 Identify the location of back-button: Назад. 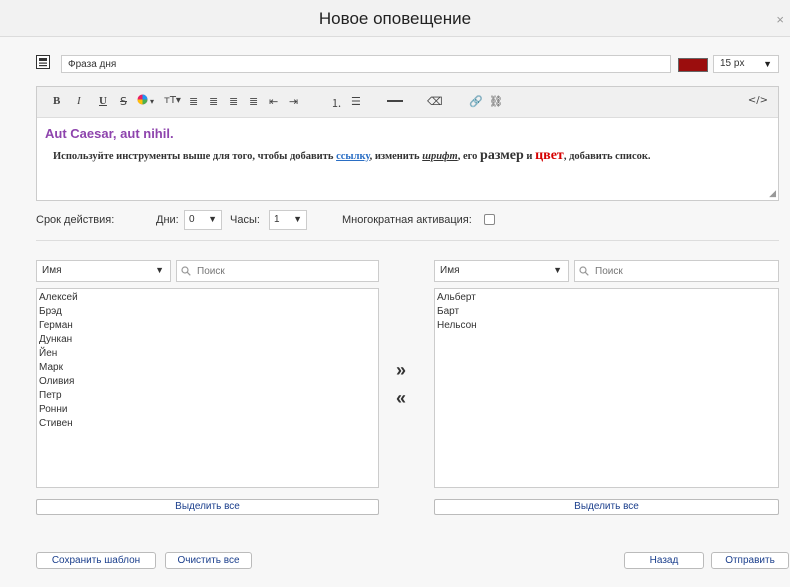
(664, 560).